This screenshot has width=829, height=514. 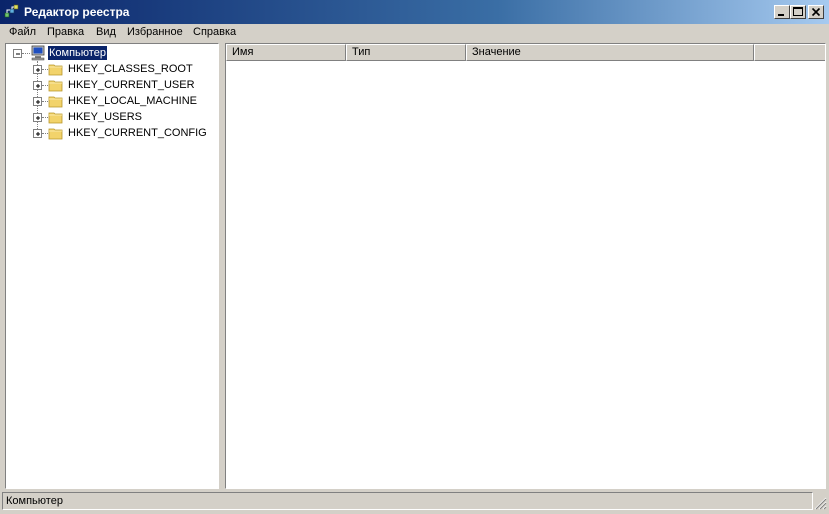 What do you see at coordinates (820, 503) in the screenshot?
I see `size-grip-icon` at bounding box center [820, 503].